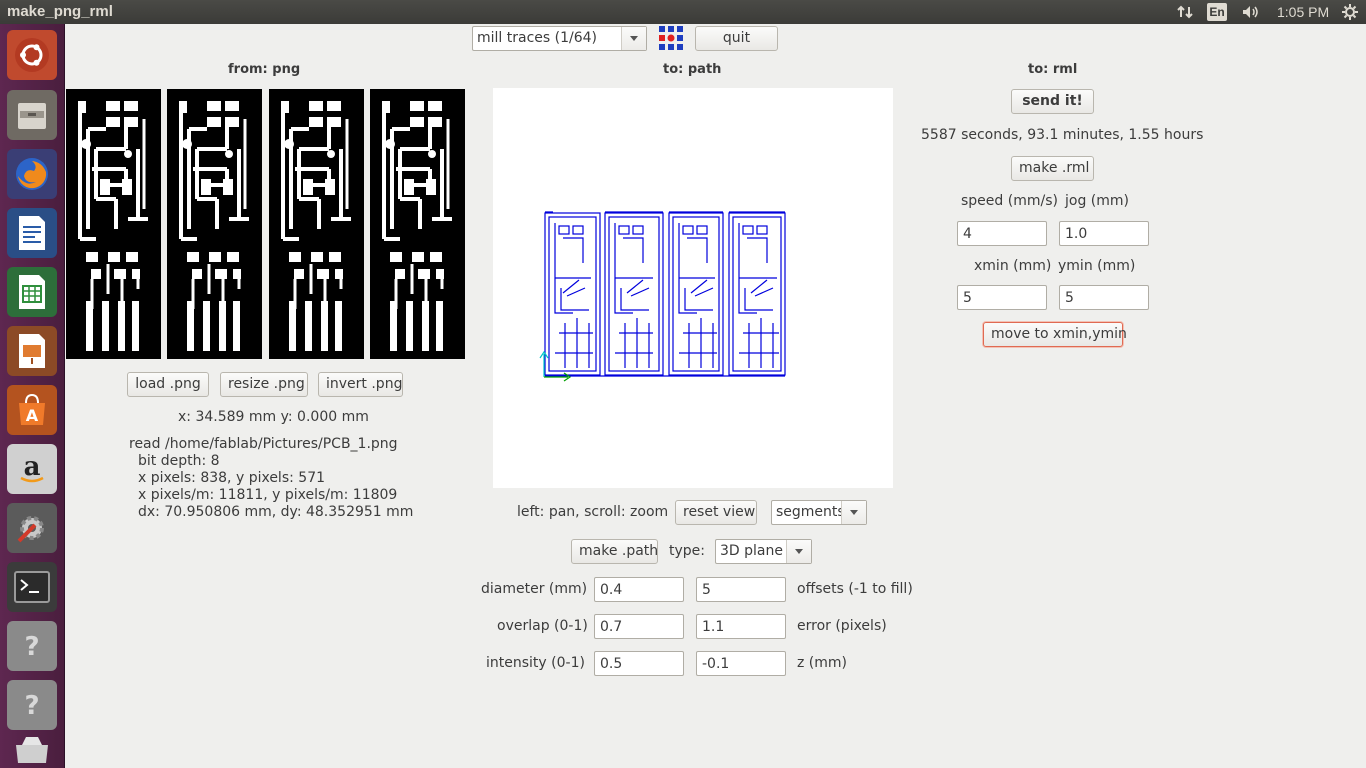 Image resolution: width=1366 pixels, height=768 pixels. What do you see at coordinates (32, 351) in the screenshot?
I see `impress-icon` at bounding box center [32, 351].